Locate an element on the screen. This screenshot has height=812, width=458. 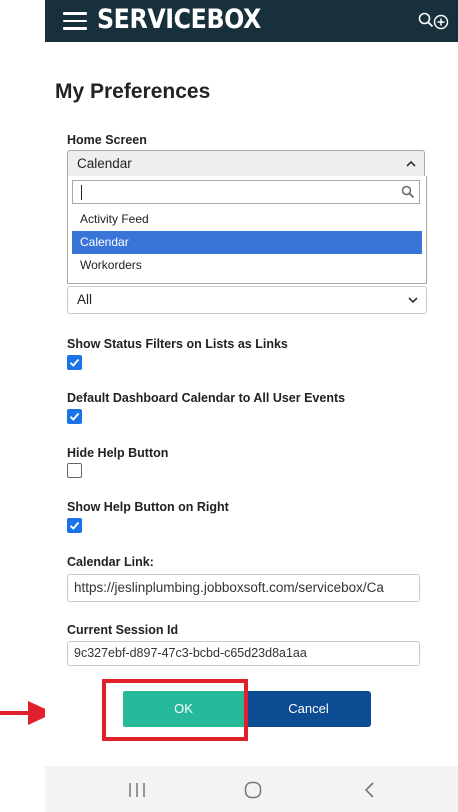
top-bar: SERVICEBOX is located at coordinates (251, 21).